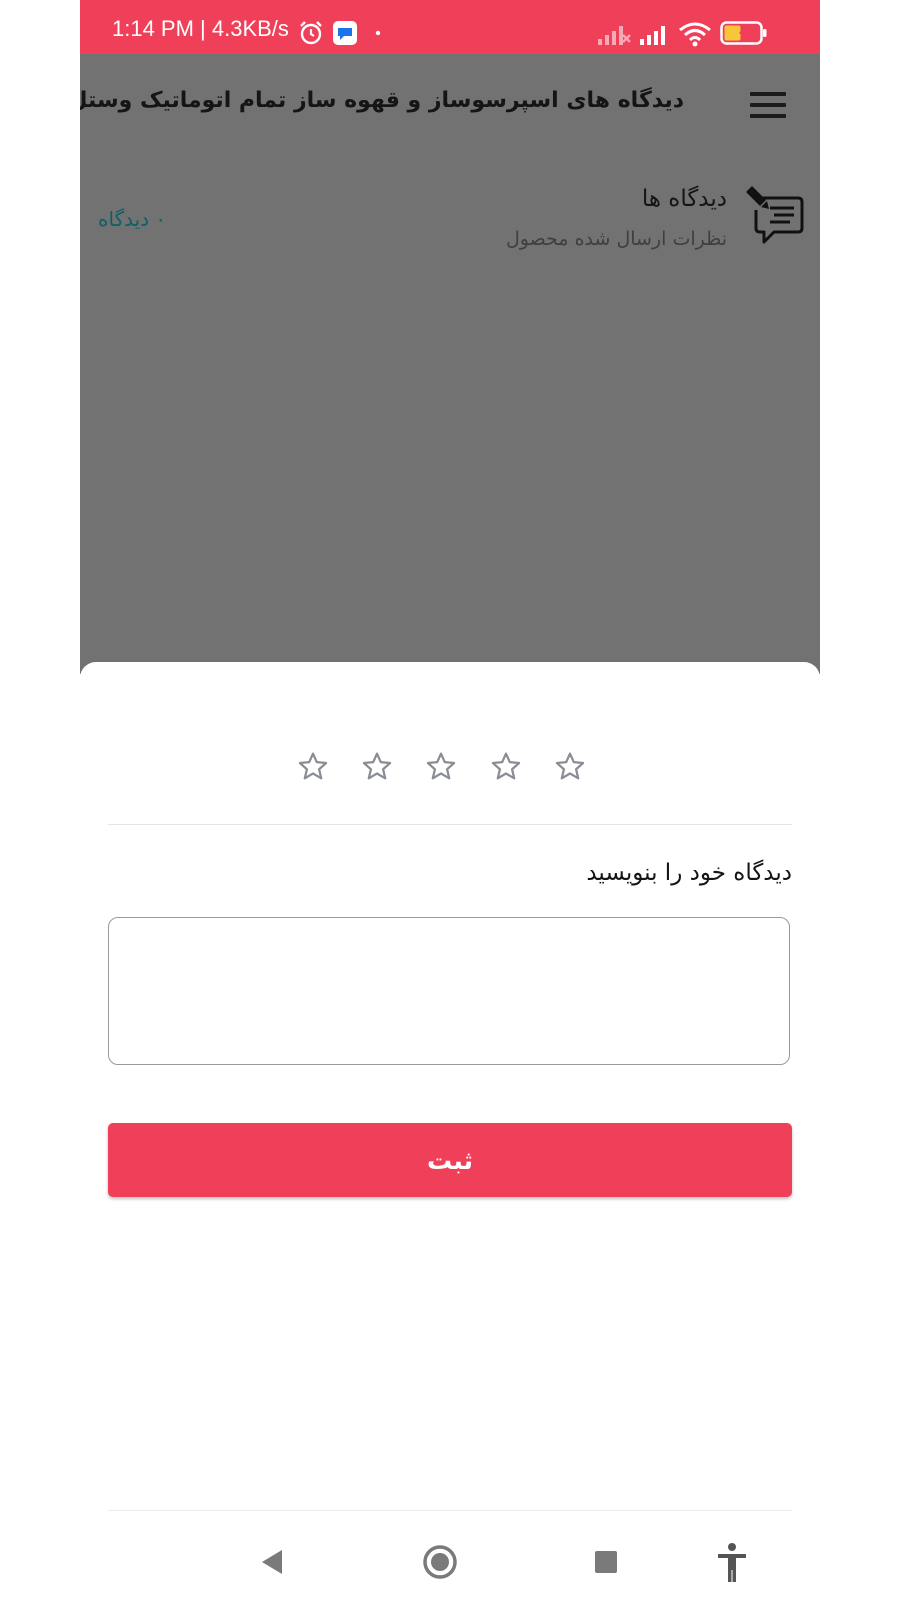 Image resolution: width=900 pixels, height=1600 pixels. Describe the element at coordinates (449, 991) in the screenshot. I see `comment-input` at that location.